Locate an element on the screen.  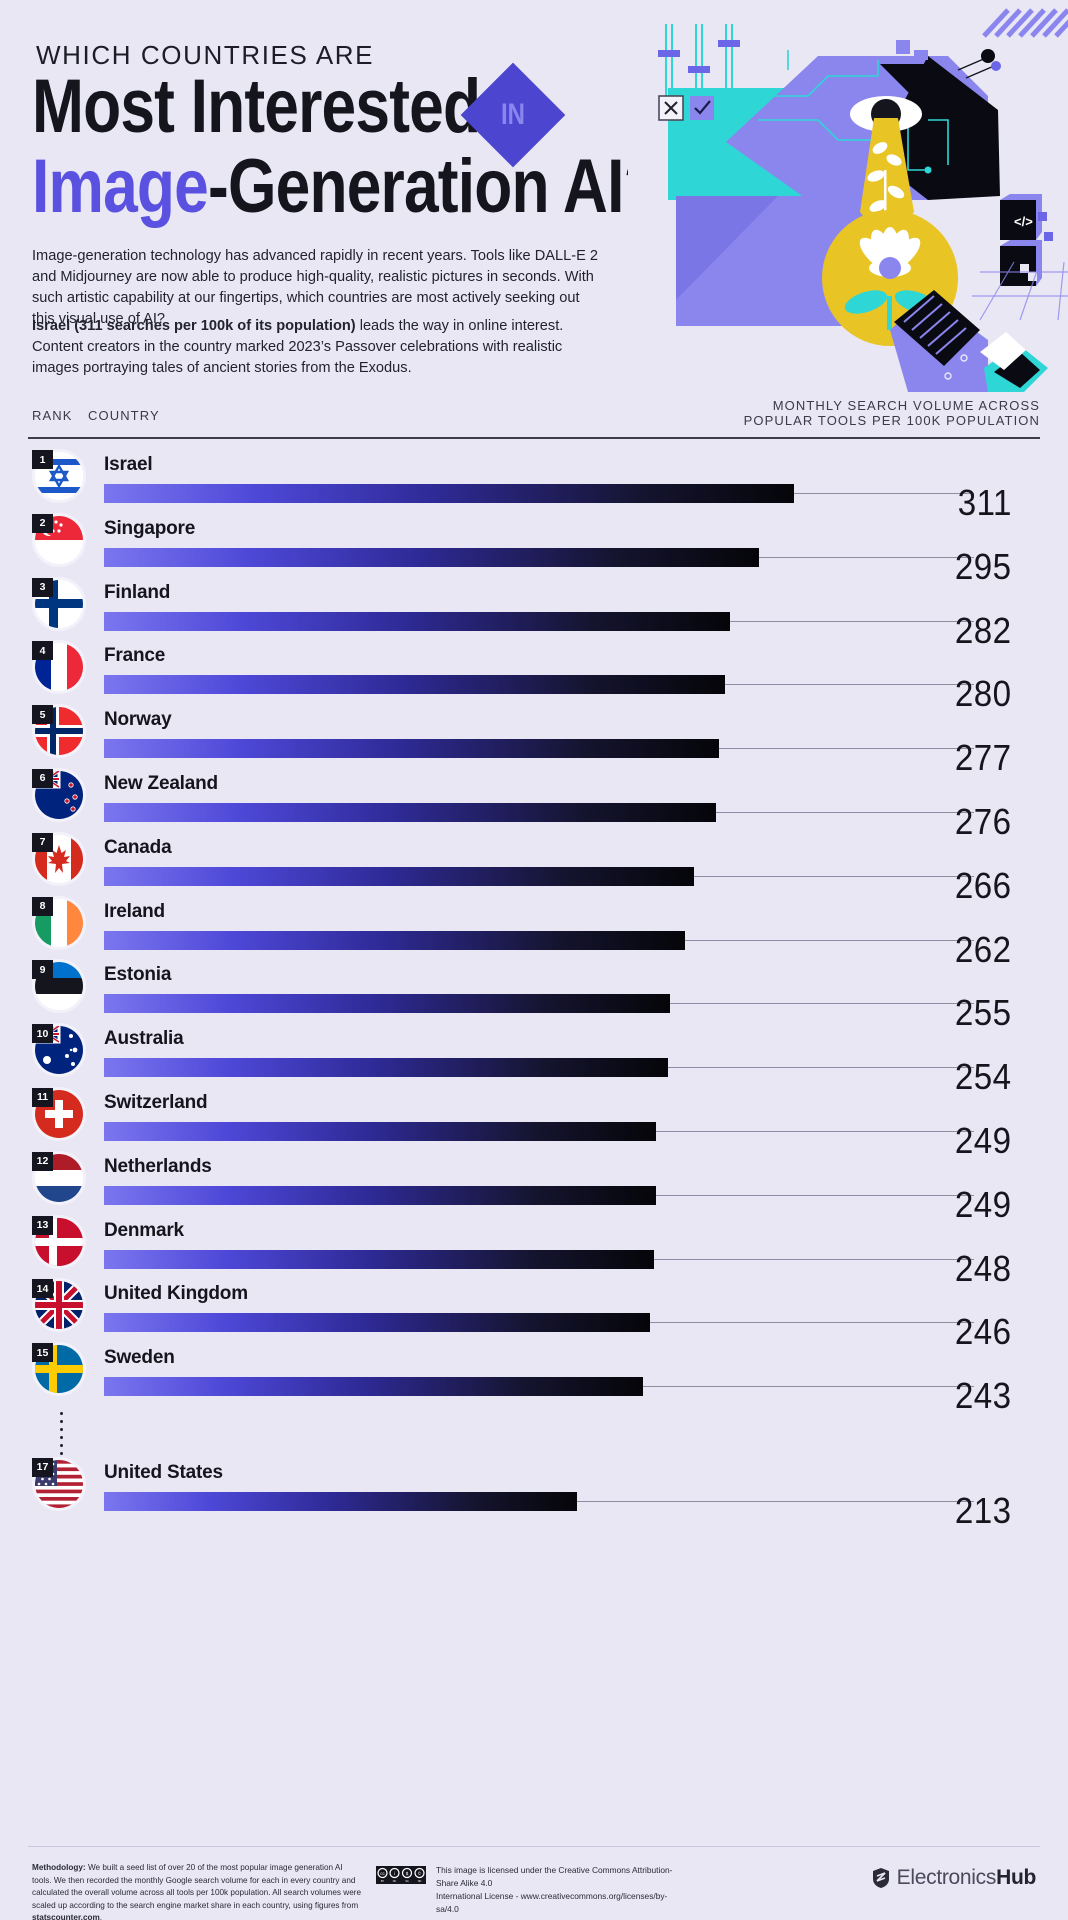
bar-track: 277 is located at coordinates (572, 757).